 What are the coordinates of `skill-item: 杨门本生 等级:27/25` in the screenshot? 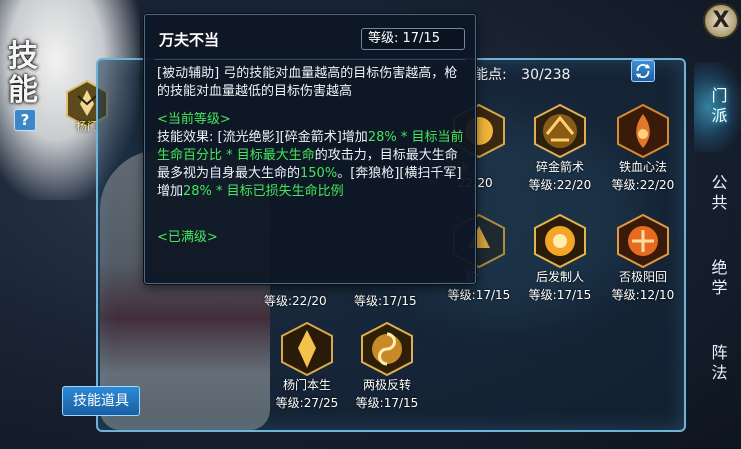 It's located at (307, 367).